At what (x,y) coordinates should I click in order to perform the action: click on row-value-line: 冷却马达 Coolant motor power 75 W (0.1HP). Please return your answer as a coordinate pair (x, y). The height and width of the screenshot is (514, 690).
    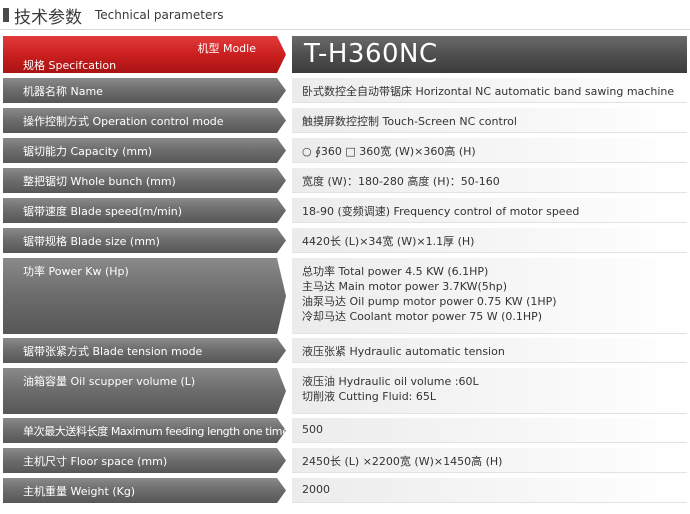
    Looking at the image, I should click on (422, 316).